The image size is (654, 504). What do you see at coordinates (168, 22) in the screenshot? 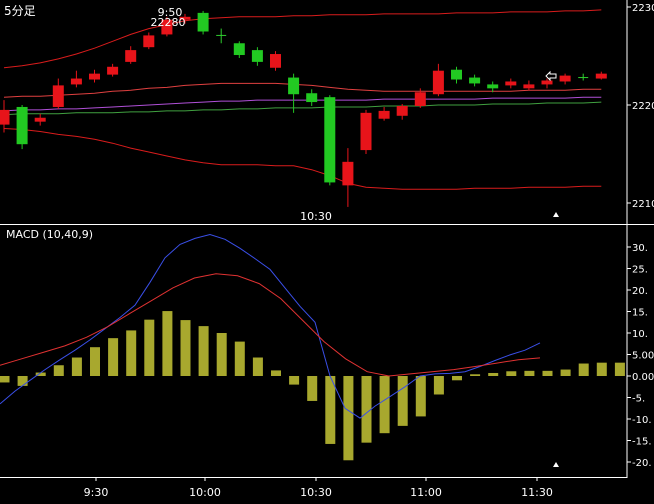
I see `high-price-annotation: 22280` at bounding box center [168, 22].